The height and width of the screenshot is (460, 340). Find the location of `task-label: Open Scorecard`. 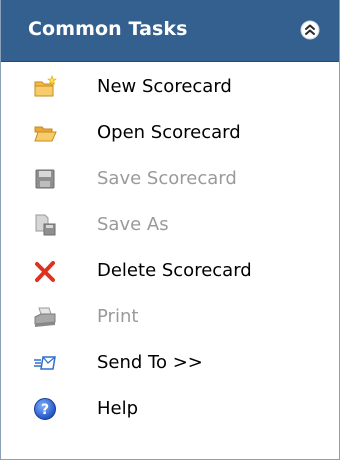

task-label: Open Scorecard is located at coordinates (169, 132).